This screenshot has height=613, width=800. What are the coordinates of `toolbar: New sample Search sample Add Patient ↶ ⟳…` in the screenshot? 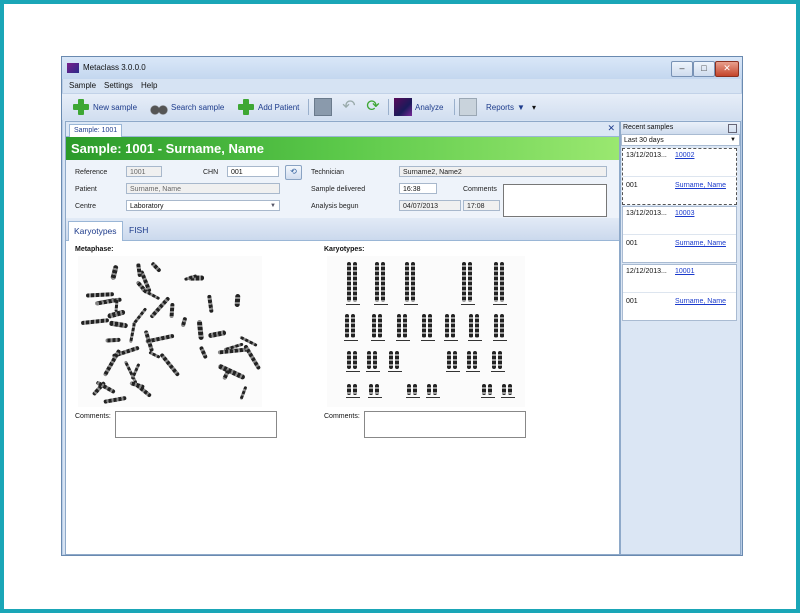 It's located at (402, 106).